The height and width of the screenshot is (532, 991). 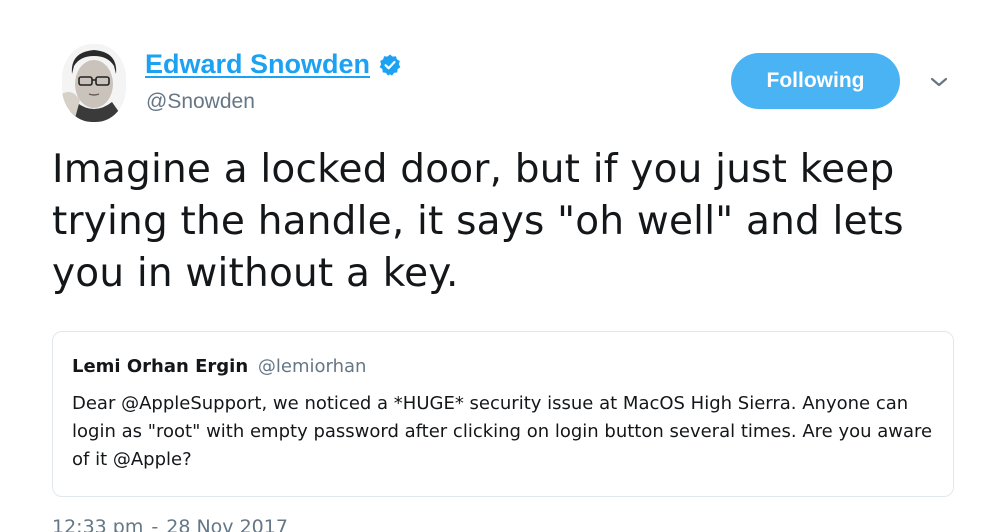 What do you see at coordinates (227, 524) in the screenshot?
I see `timestamp-date: 28 Nov 2017` at bounding box center [227, 524].